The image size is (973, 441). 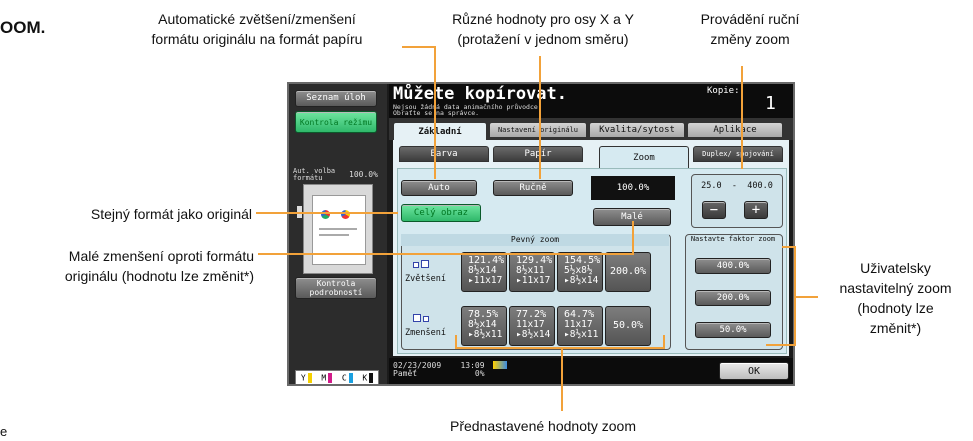 I want to click on preset-enlarge-1: 121.4% 8½x14 ▸11x17, so click(x=484, y=272).